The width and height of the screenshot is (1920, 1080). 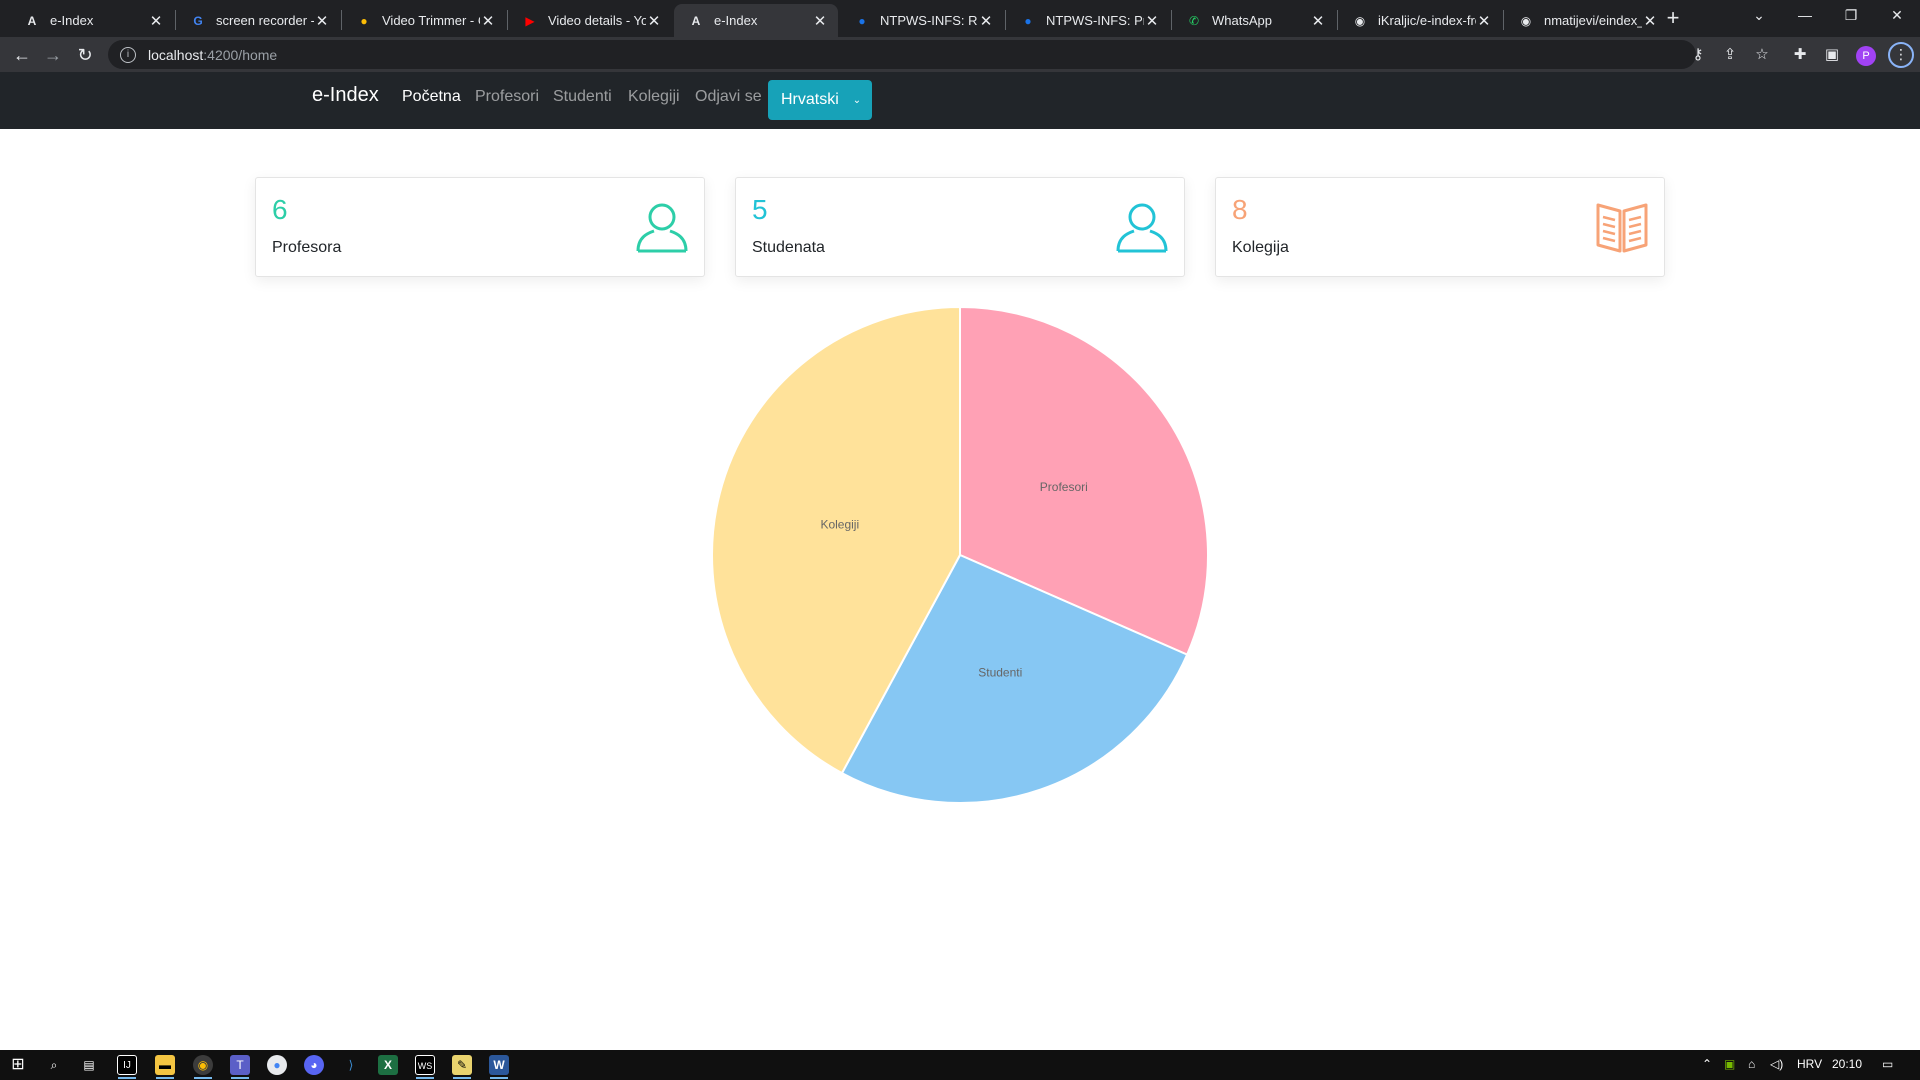 I want to click on close-window-button: ✕, so click(x=1897, y=15).